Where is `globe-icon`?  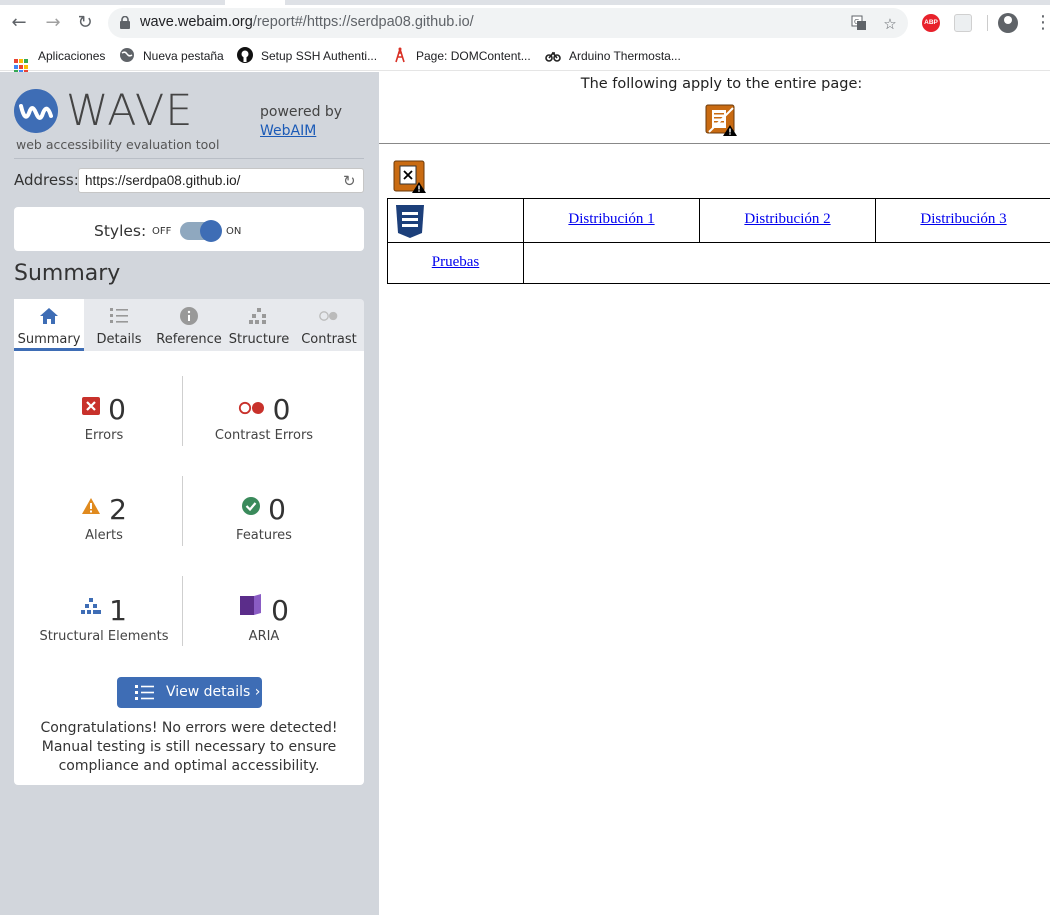 globe-icon is located at coordinates (127, 55).